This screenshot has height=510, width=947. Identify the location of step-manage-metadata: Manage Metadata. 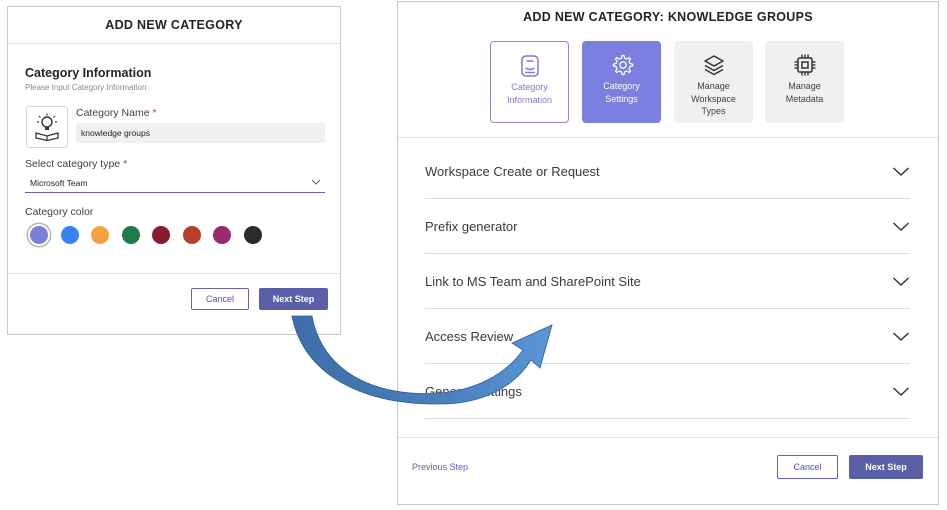
(804, 82).